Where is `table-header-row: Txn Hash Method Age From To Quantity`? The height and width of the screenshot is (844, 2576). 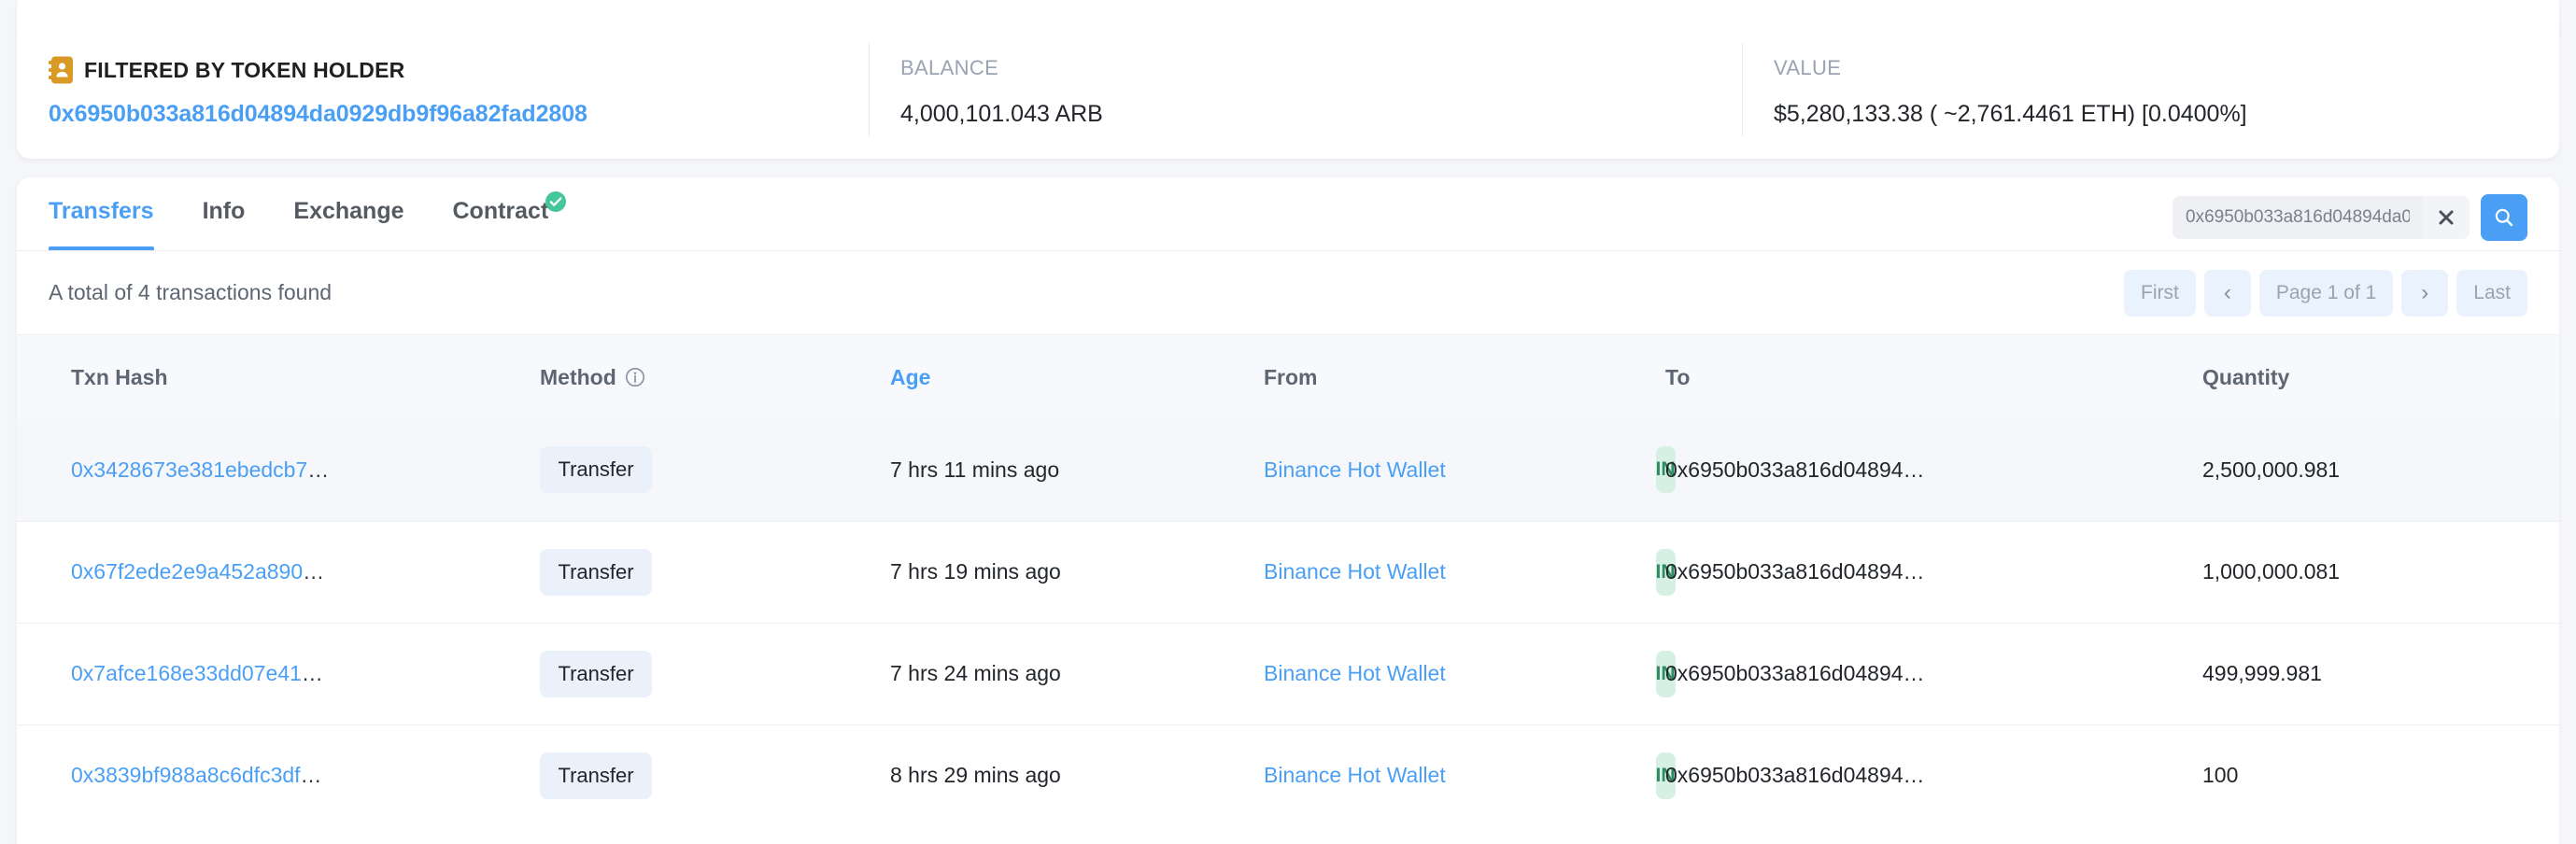
table-header-row: Txn Hash Method Age From To Quantity is located at coordinates (1288, 377).